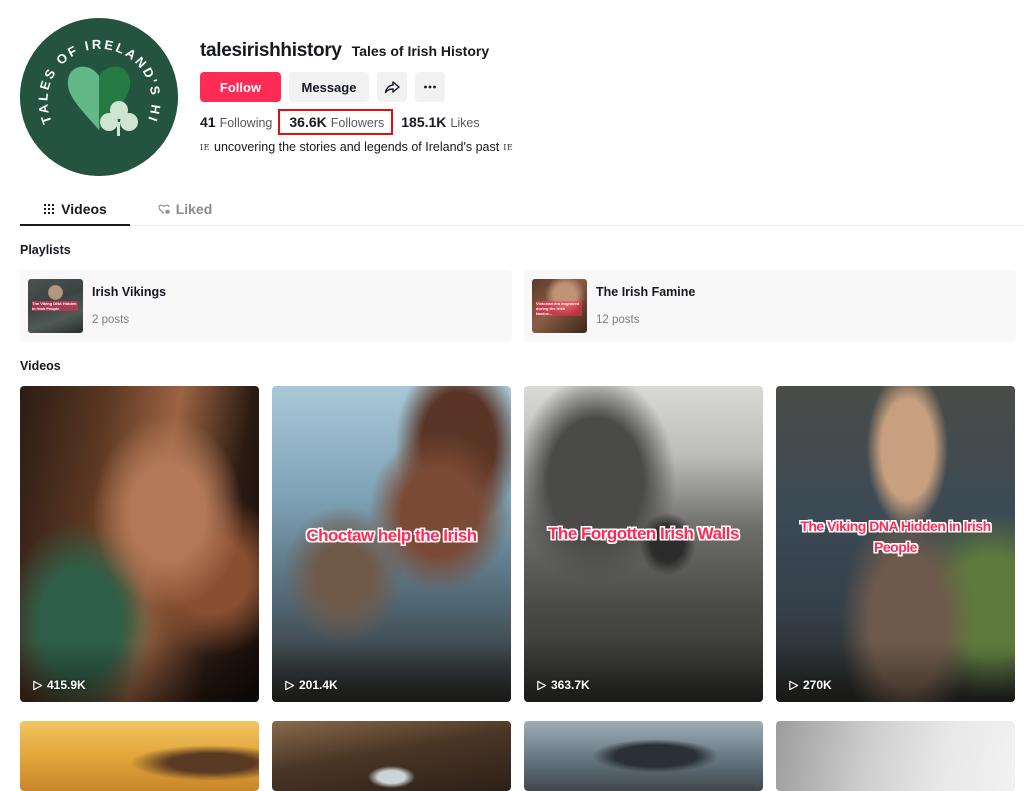 The width and height of the screenshot is (1024, 791). What do you see at coordinates (643, 544) in the screenshot?
I see `video-card: The Forgotten Irish Walls 363.7K` at bounding box center [643, 544].